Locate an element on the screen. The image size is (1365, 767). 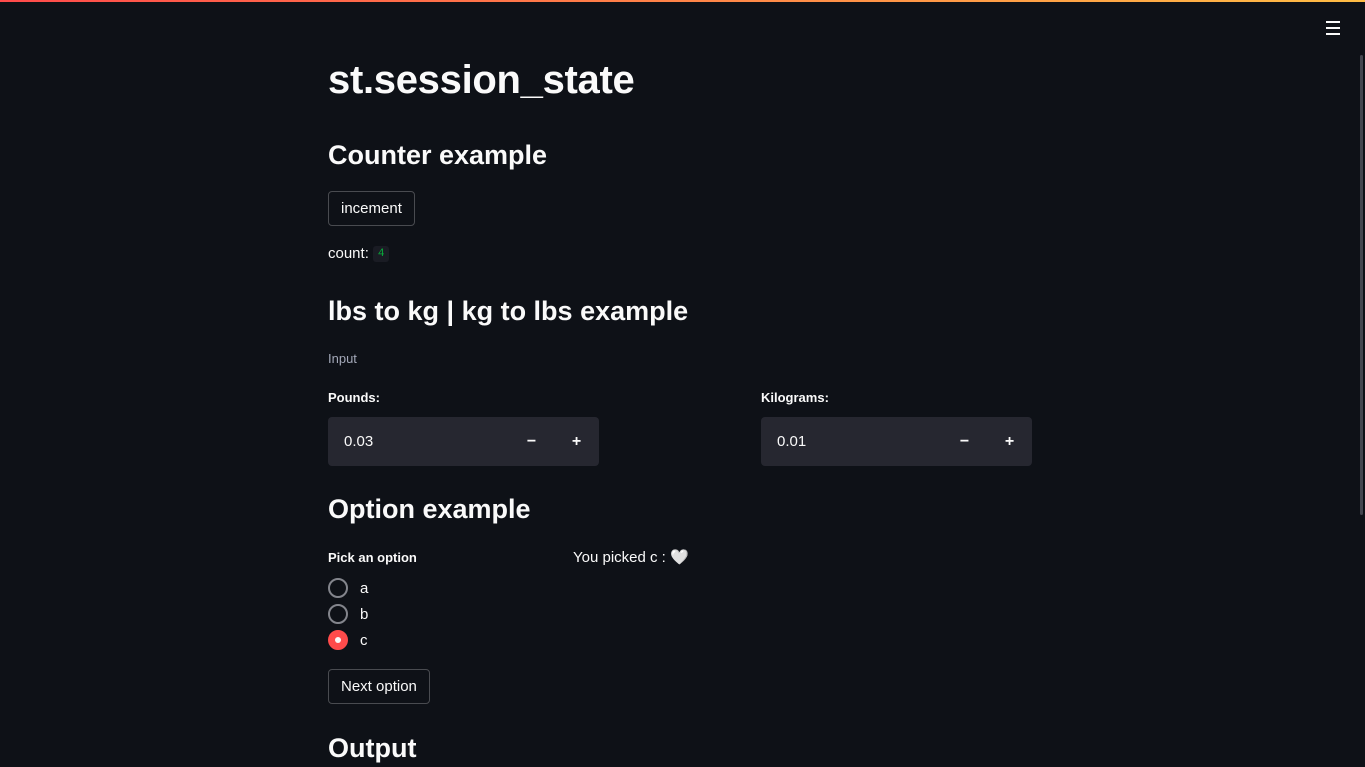
radio-option-a: a is located at coordinates (348, 588).